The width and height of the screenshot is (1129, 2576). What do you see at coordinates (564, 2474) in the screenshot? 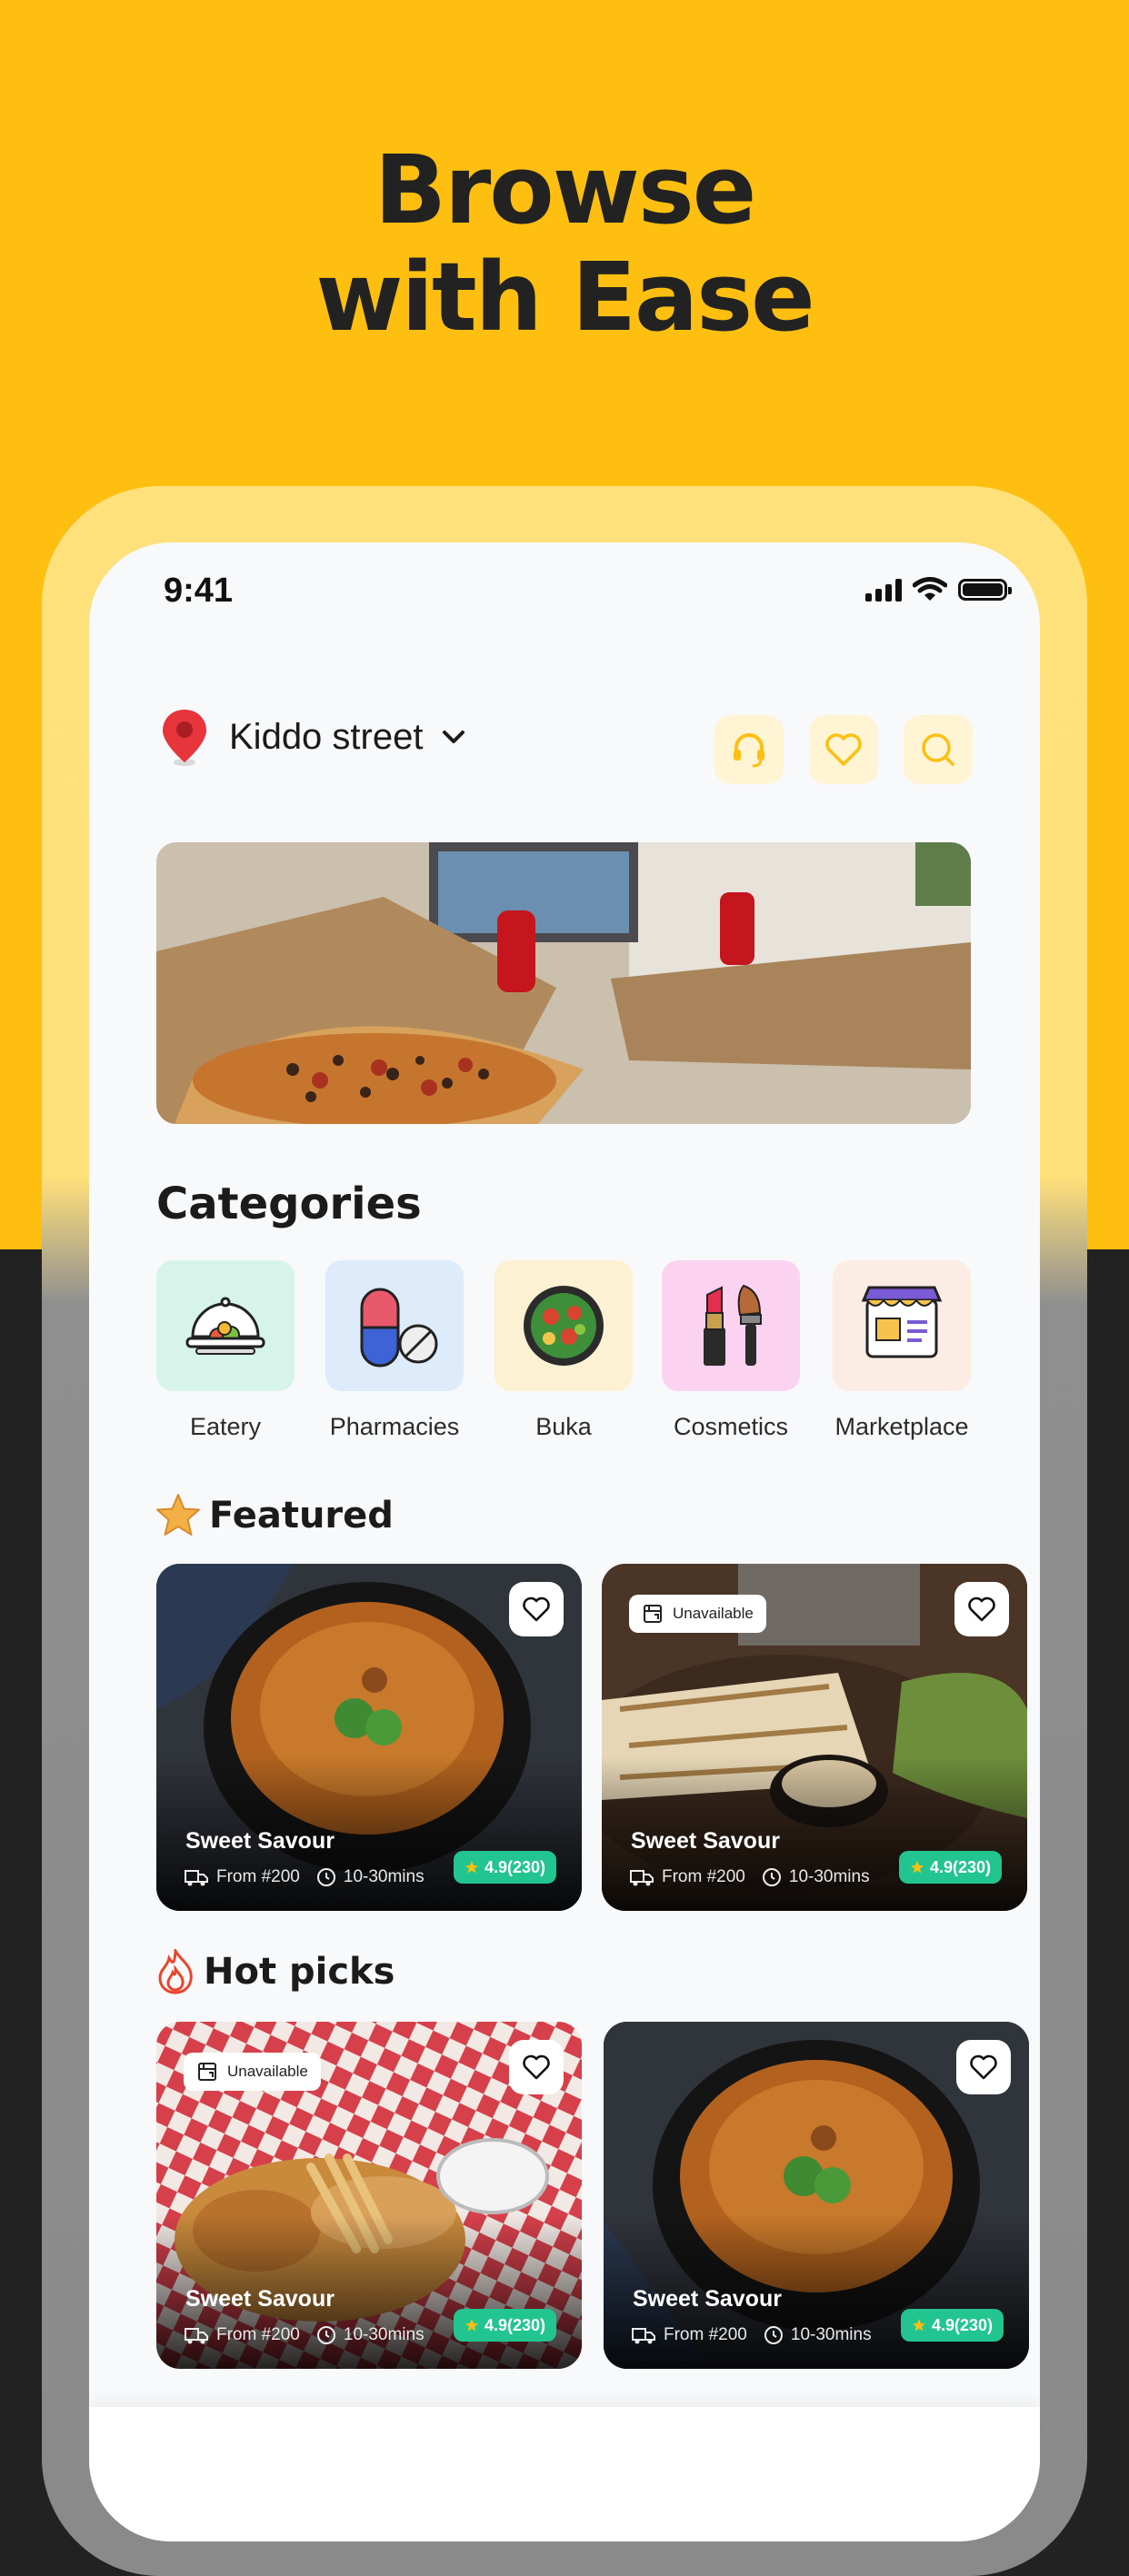
I see `bottom-nav-bar` at bounding box center [564, 2474].